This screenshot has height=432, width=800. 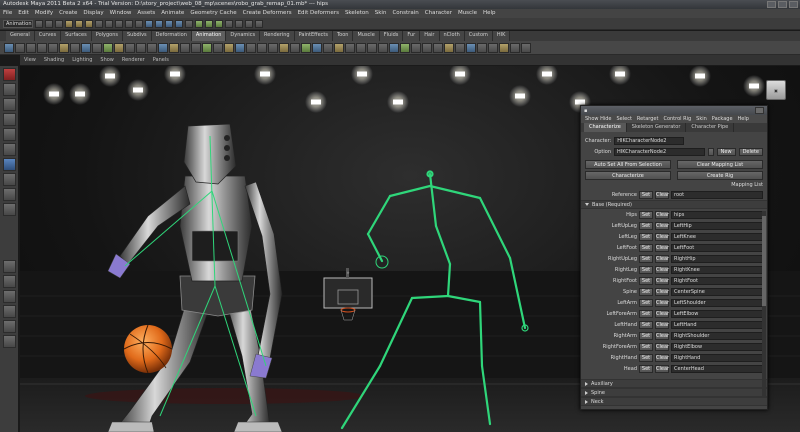 What do you see at coordinates (427, 47) in the screenshot?
I see `key-translate-icon` at bounding box center [427, 47].